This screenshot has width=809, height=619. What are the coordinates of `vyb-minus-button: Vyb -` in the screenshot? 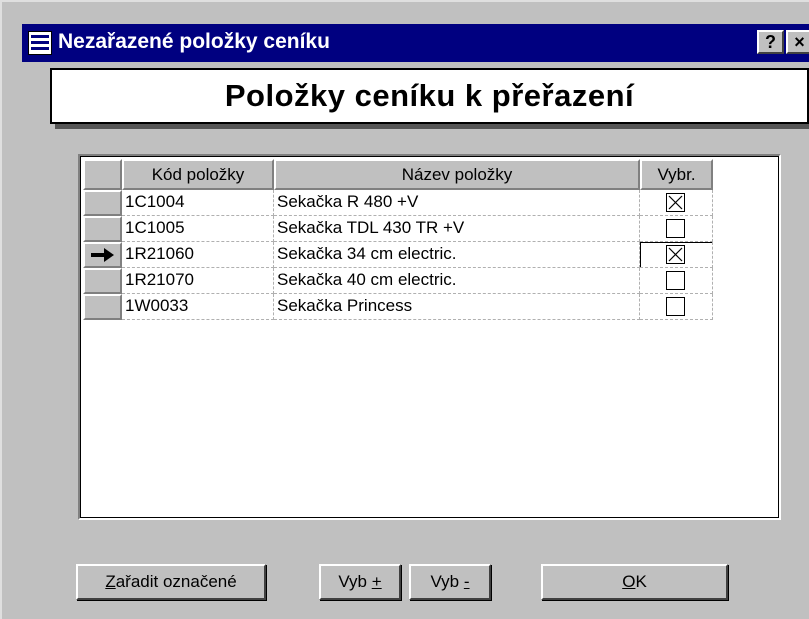 It's located at (450, 582).